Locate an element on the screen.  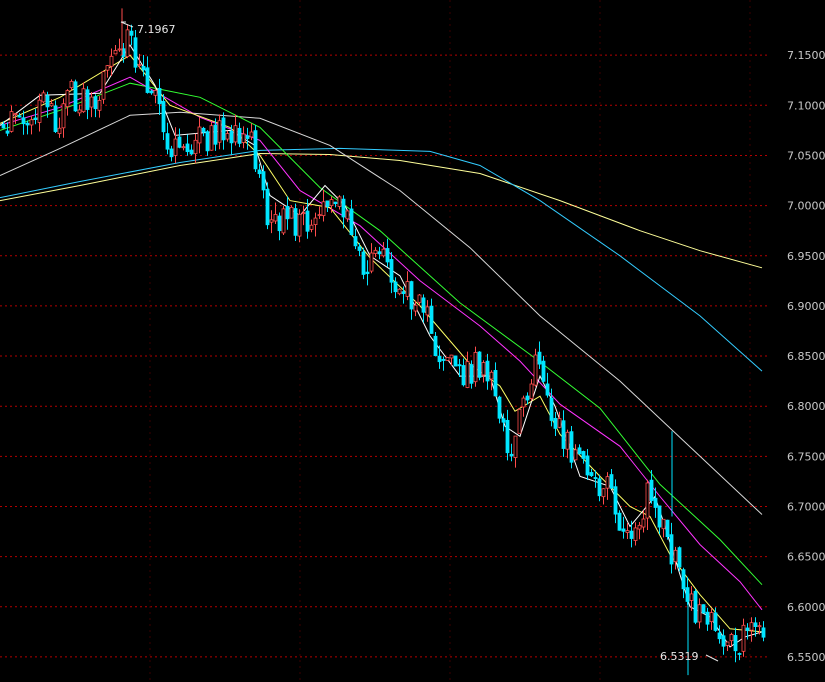
y-tick-label: 6.6500 is located at coordinates (806, 557).